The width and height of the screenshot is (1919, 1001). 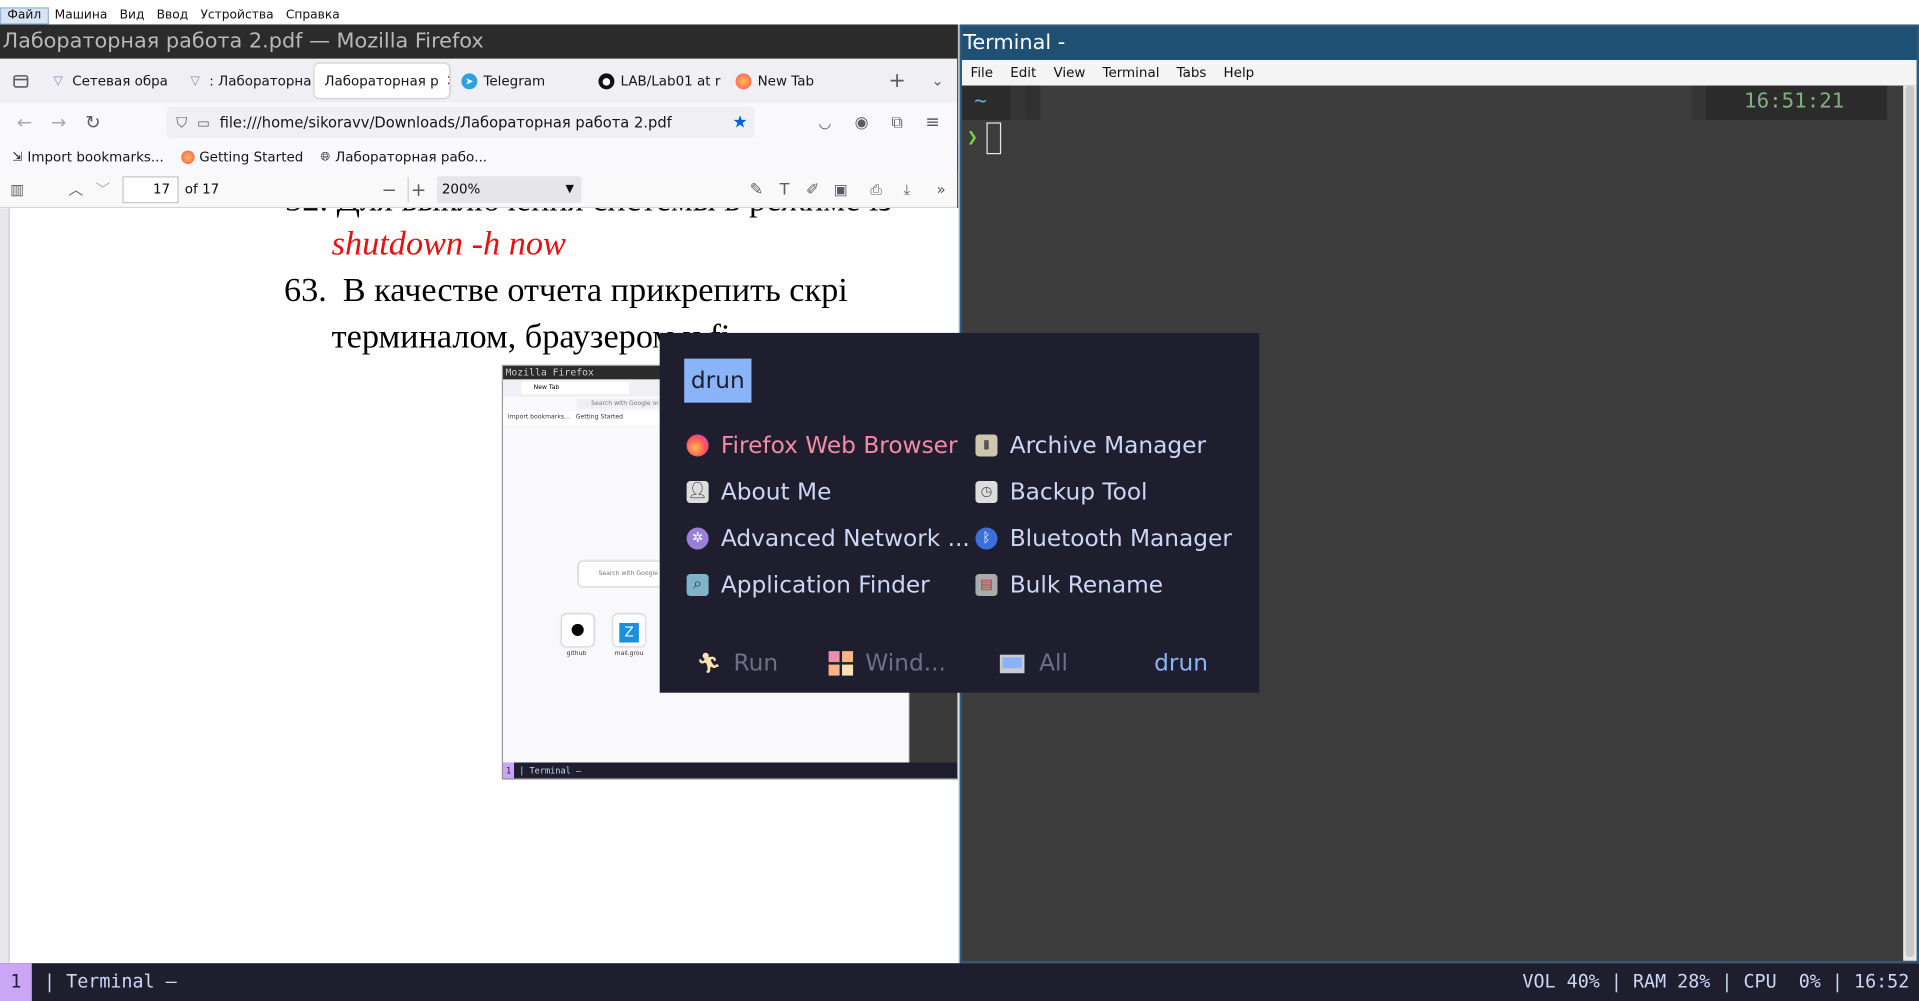 What do you see at coordinates (986, 492) in the screenshot?
I see `backup-icon: ◷` at bounding box center [986, 492].